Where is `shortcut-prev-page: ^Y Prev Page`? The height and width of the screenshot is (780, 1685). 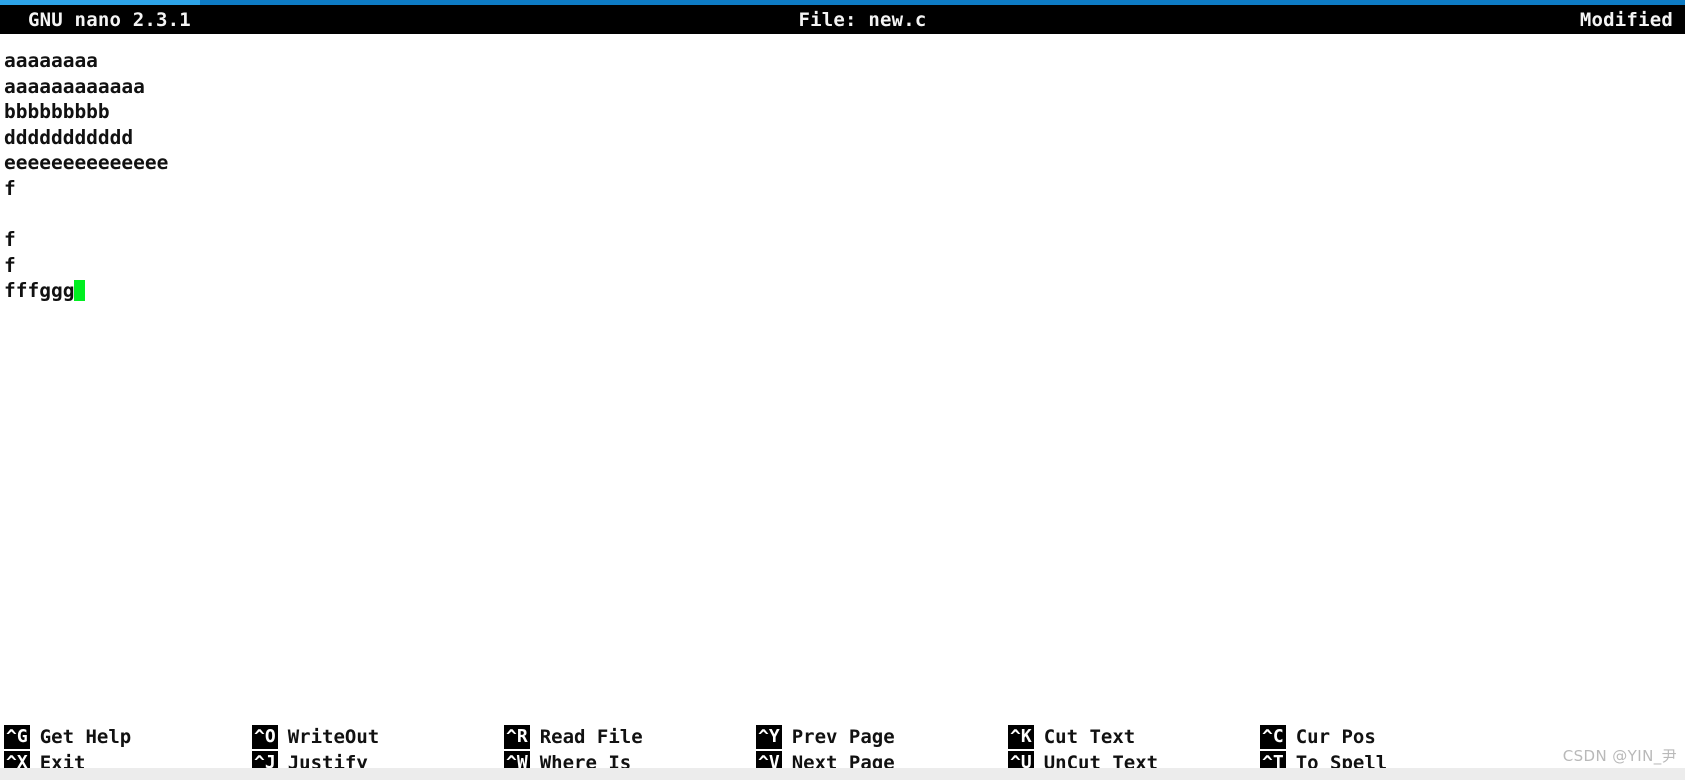
shortcut-prev-page: ^Y Prev Page is located at coordinates (882, 737).